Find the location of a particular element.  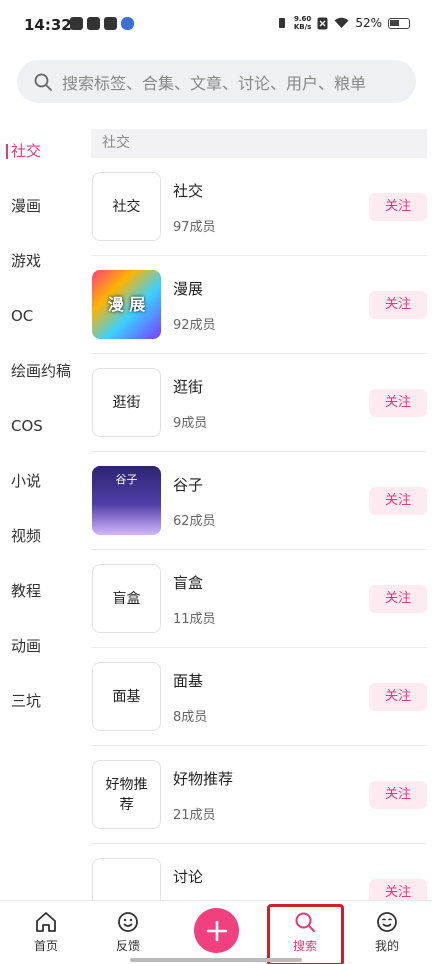

sidebar-item-games: 游戏 is located at coordinates (26, 261).